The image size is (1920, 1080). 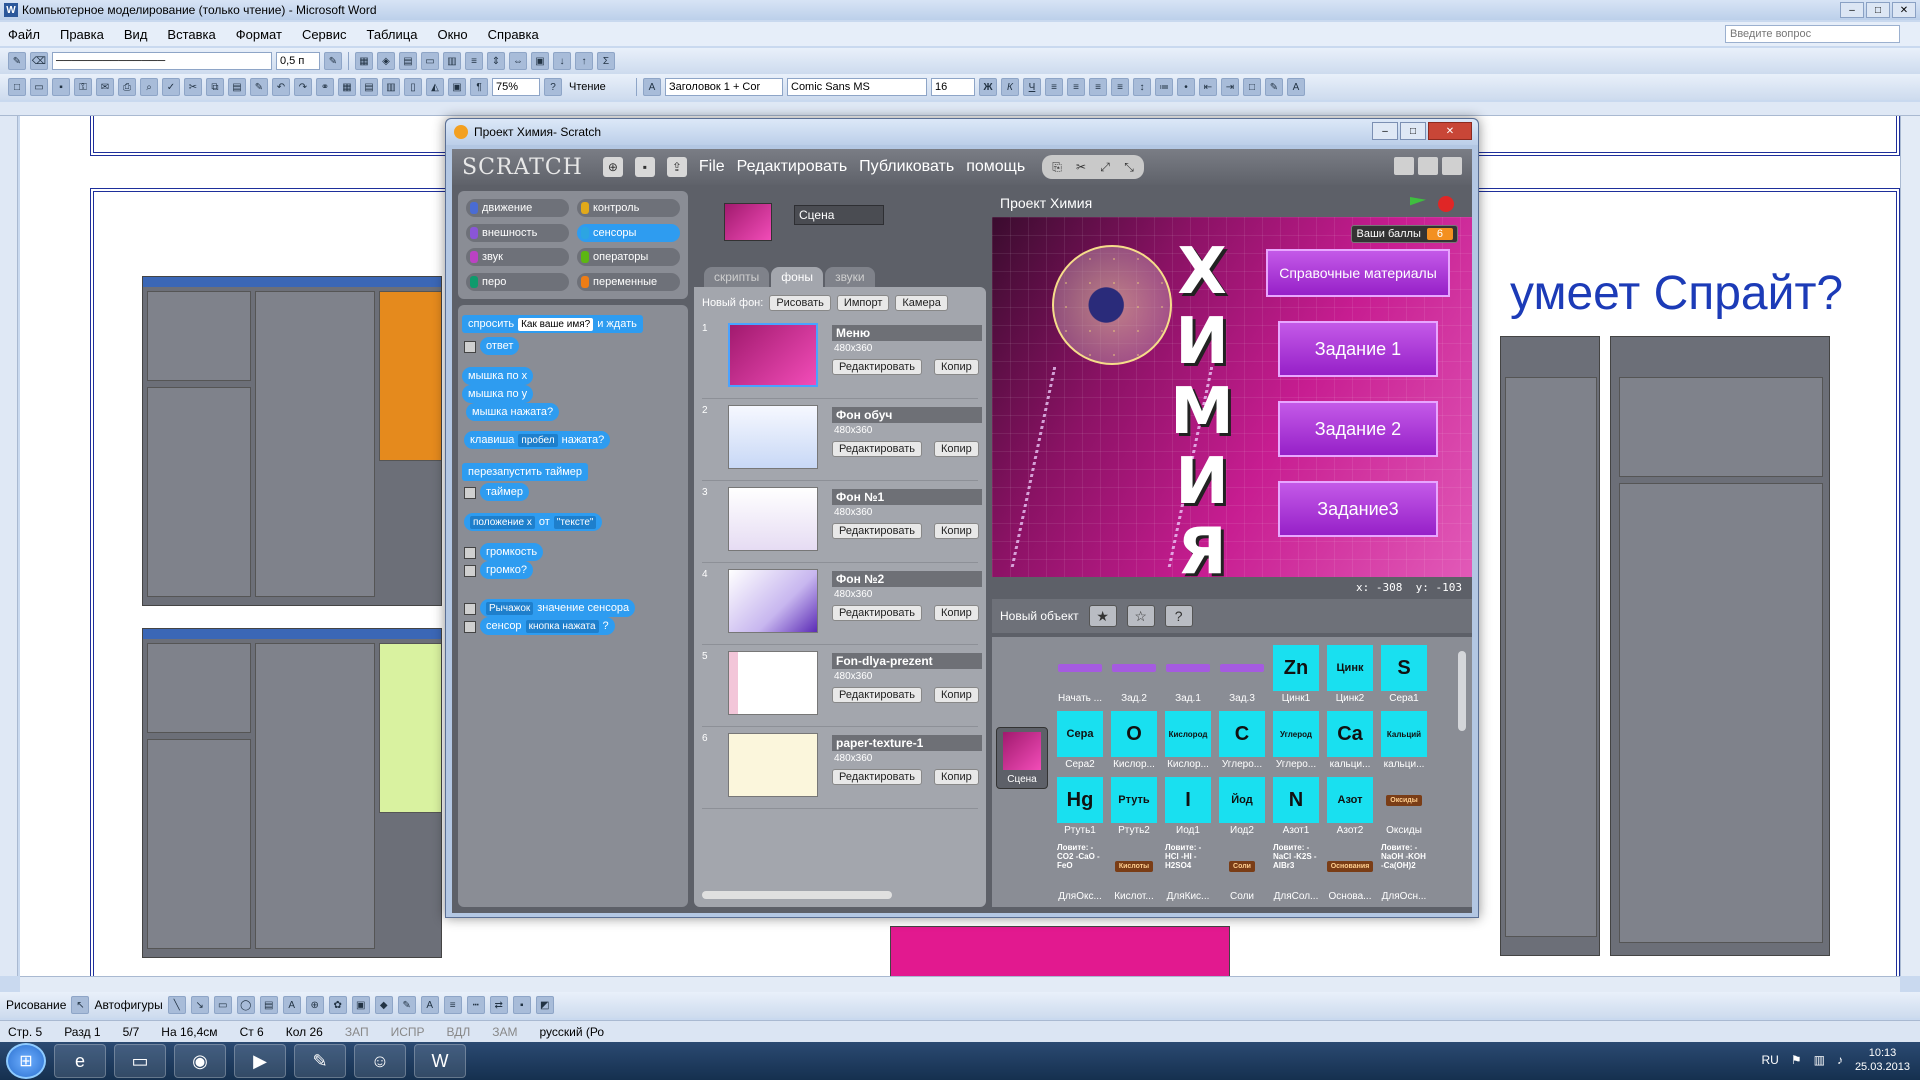 What do you see at coordinates (1178, 616) in the screenshot?
I see `random-sprite-icon: ?` at bounding box center [1178, 616].